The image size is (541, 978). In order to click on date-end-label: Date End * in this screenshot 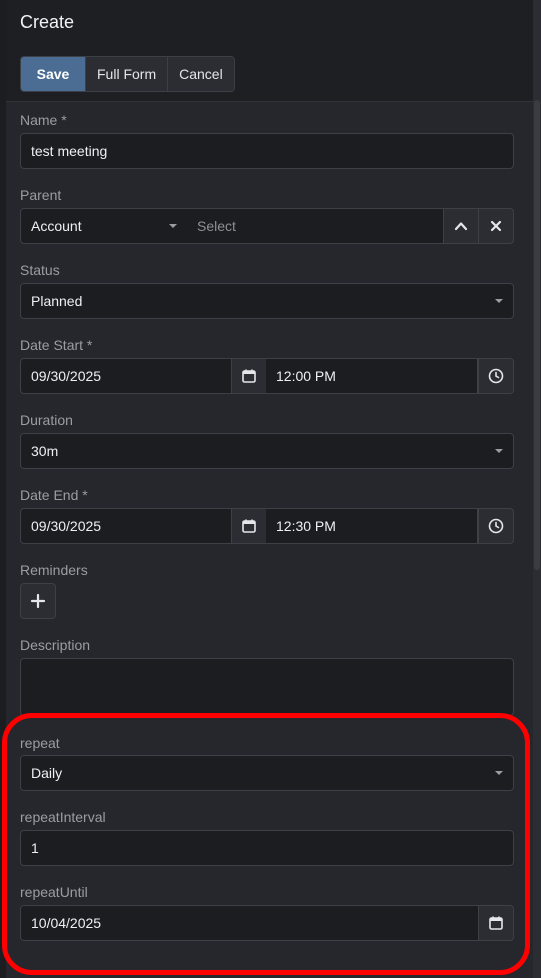, I will do `click(54, 495)`.